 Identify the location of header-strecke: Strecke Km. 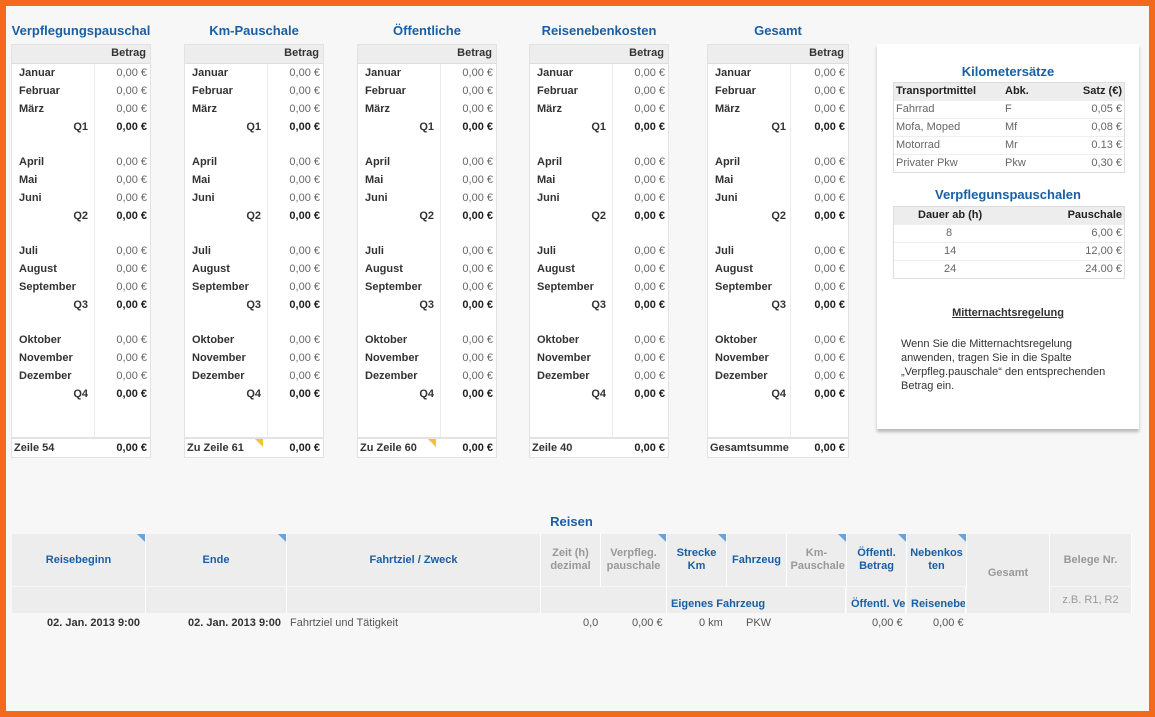
(697, 560).